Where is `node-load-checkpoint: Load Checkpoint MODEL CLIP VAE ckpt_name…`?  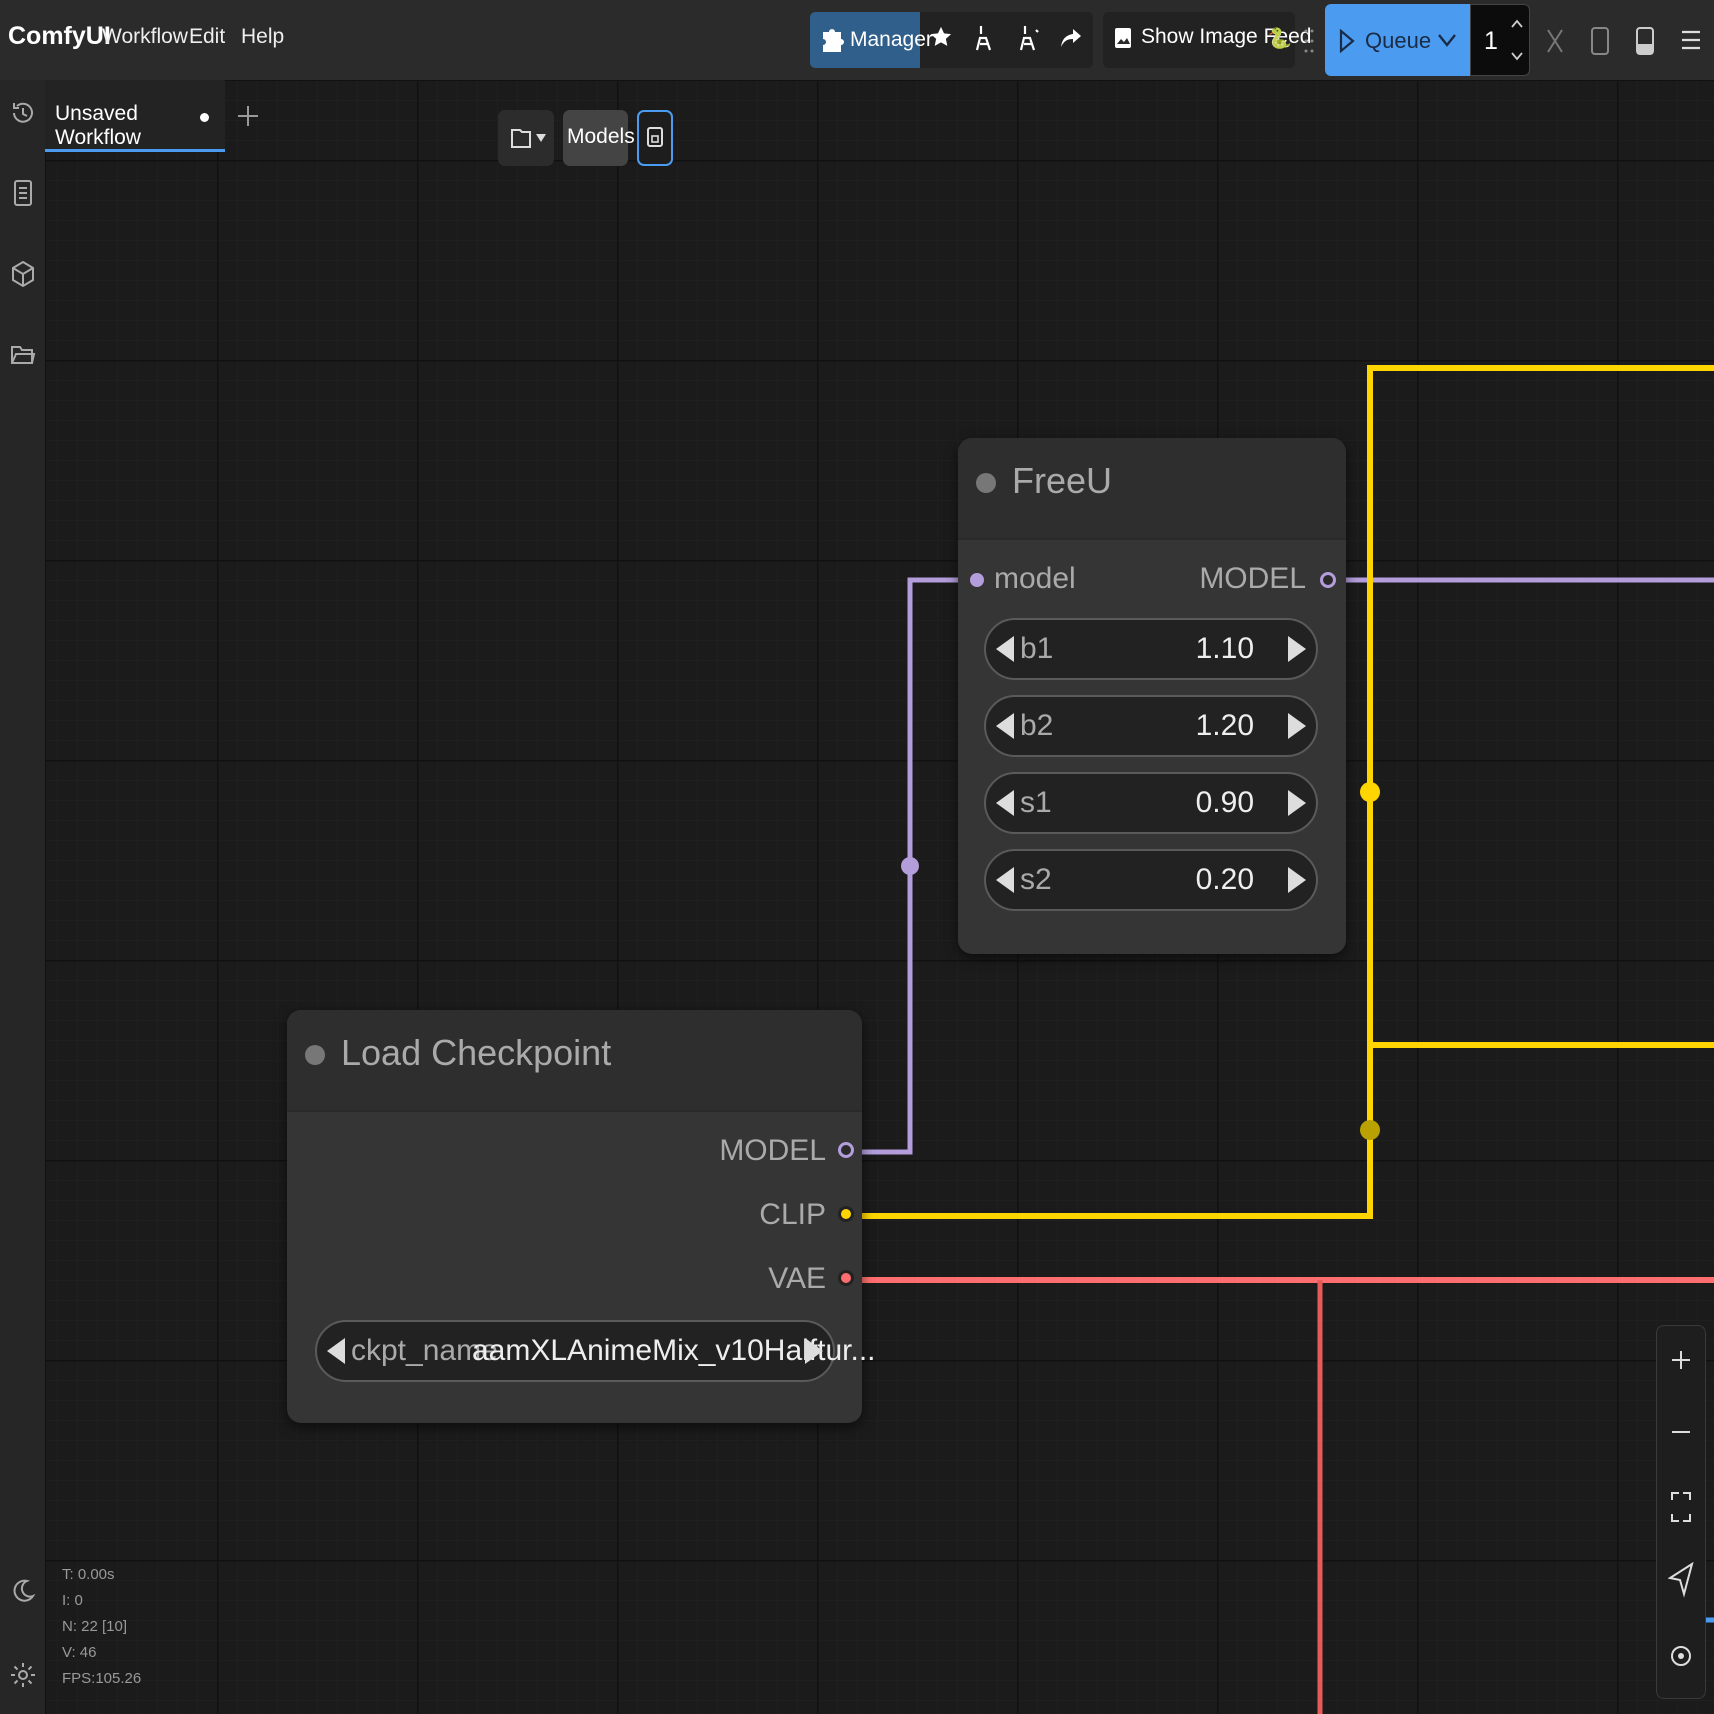 node-load-checkpoint: Load Checkpoint MODEL CLIP VAE ckpt_name… is located at coordinates (581, 1216).